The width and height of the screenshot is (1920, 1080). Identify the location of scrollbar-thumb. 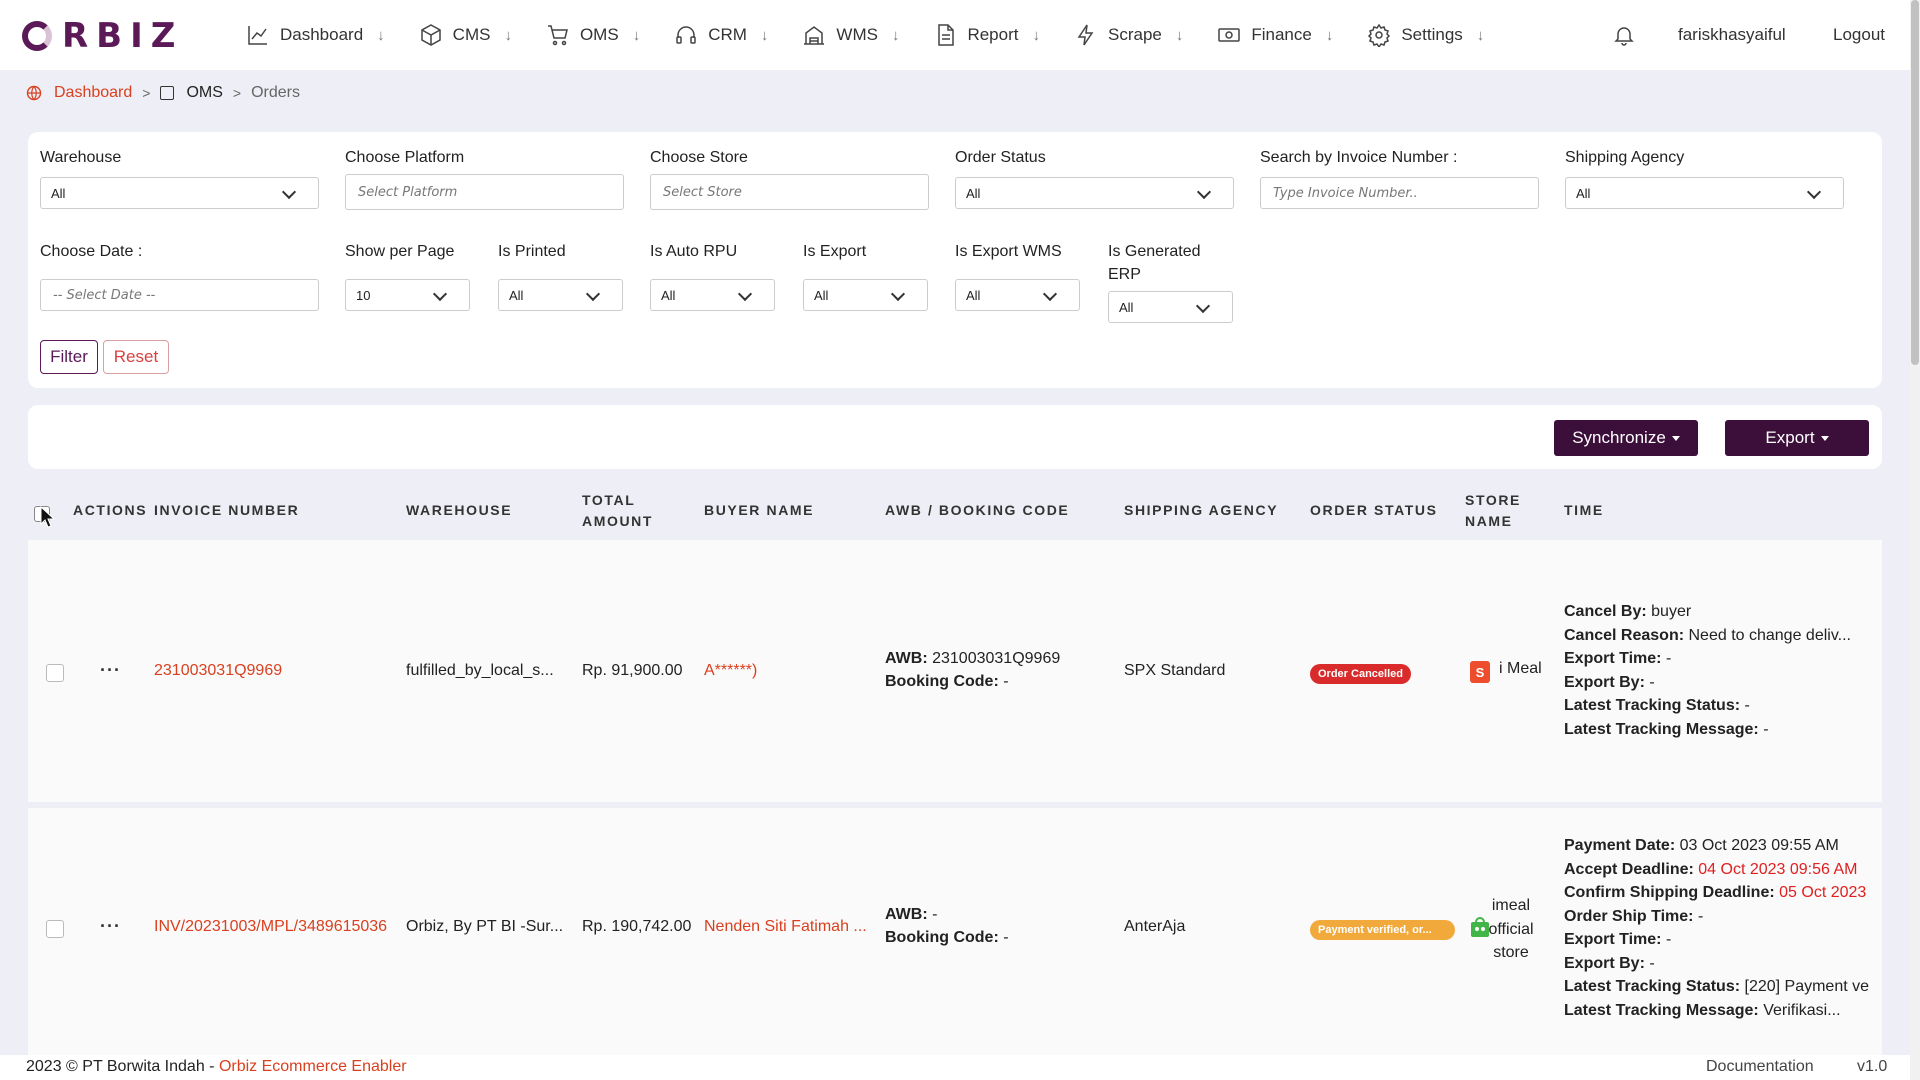
(1915, 182).